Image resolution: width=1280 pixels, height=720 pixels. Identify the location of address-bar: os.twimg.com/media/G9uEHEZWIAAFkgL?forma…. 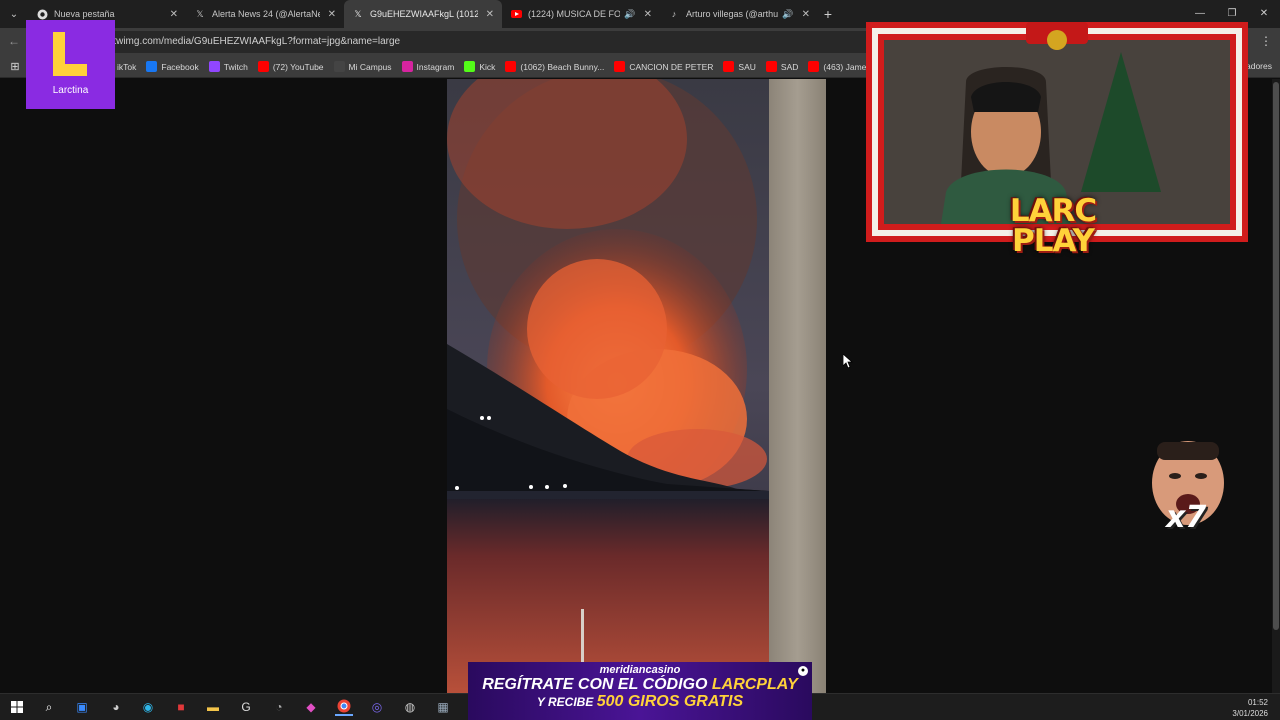
(460, 42).